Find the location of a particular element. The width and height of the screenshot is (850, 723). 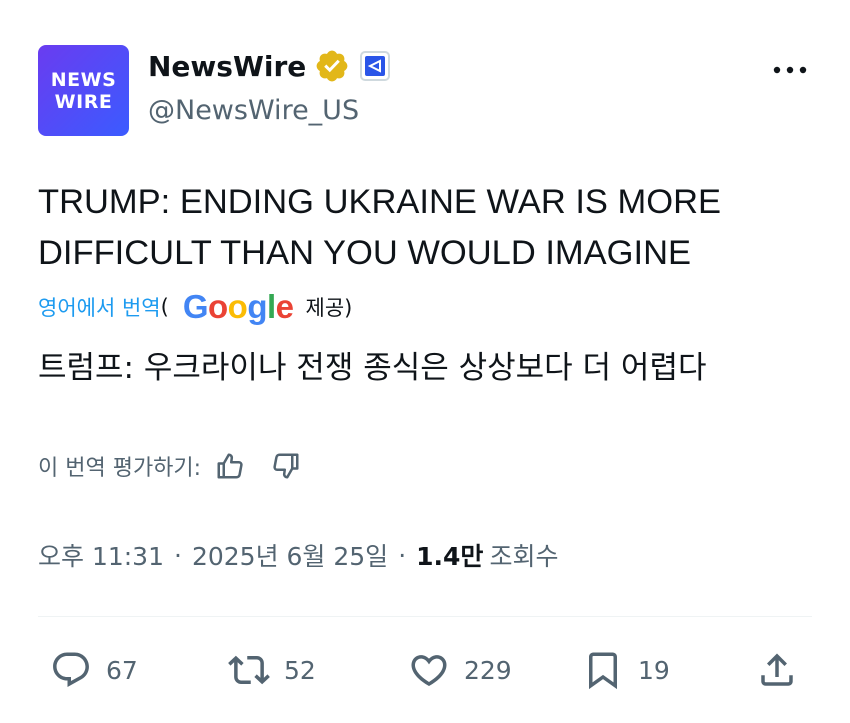

avatar-text-line1: NEWS is located at coordinates (83, 79).